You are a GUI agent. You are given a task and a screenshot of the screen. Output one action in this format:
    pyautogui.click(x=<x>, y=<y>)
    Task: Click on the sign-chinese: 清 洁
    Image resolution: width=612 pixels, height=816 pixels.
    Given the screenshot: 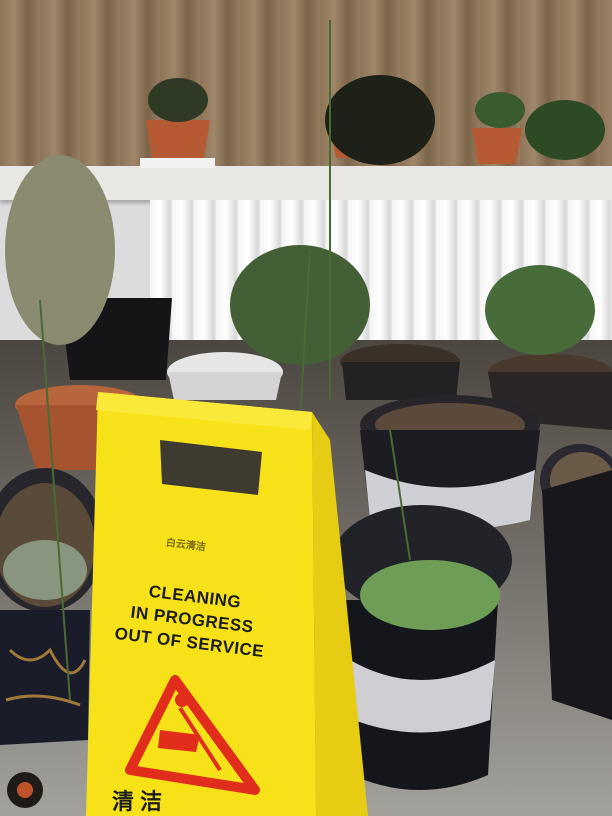 What is the action you would take?
    pyautogui.click(x=137, y=801)
    